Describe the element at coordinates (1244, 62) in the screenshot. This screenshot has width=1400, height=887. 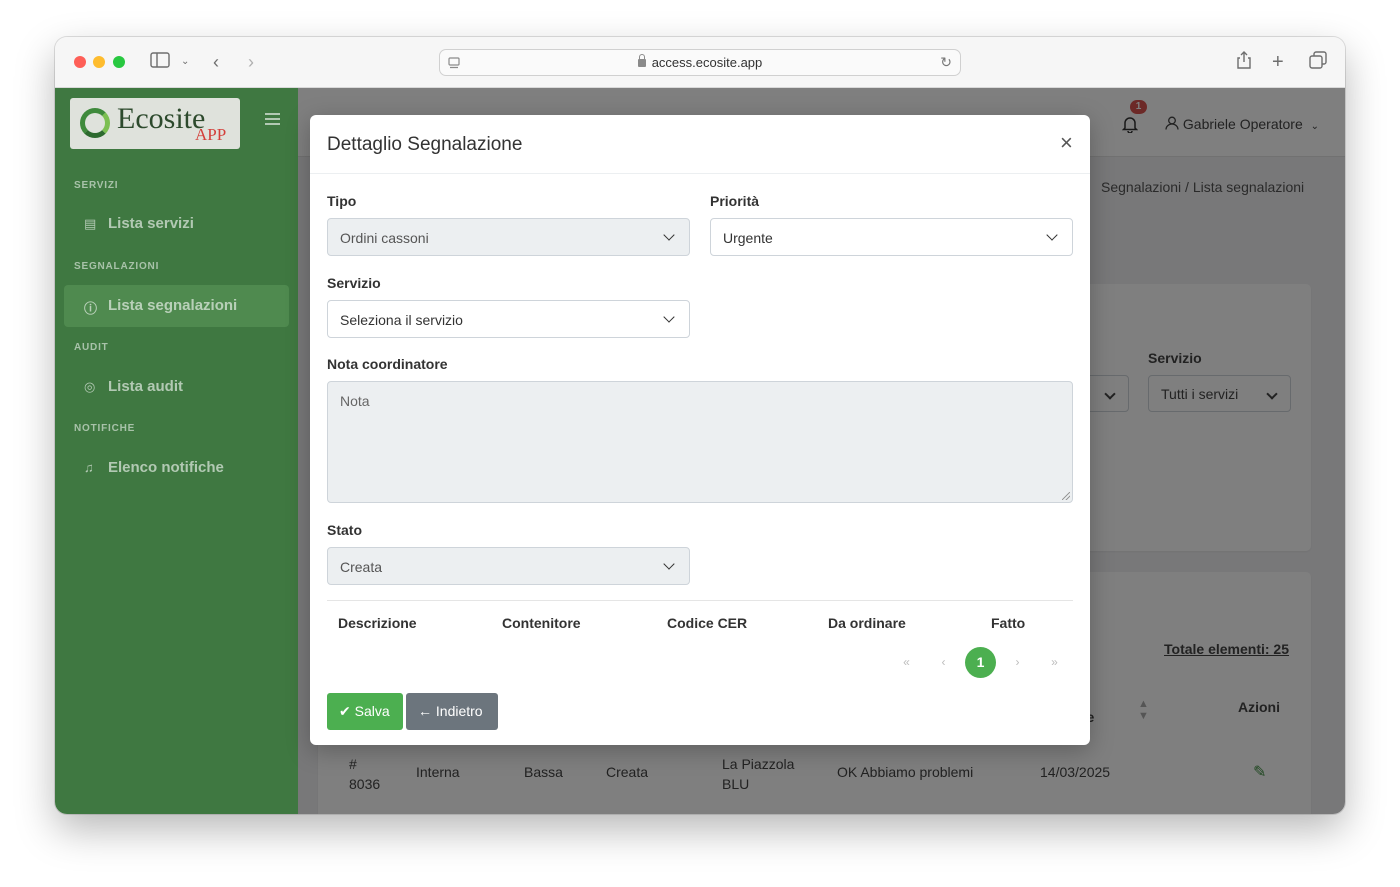
I see `share-icon` at that location.